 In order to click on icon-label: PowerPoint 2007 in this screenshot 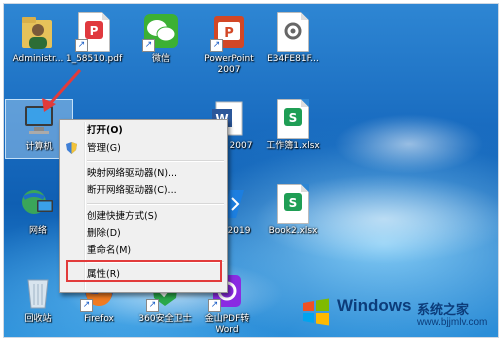, I will do `click(229, 64)`.